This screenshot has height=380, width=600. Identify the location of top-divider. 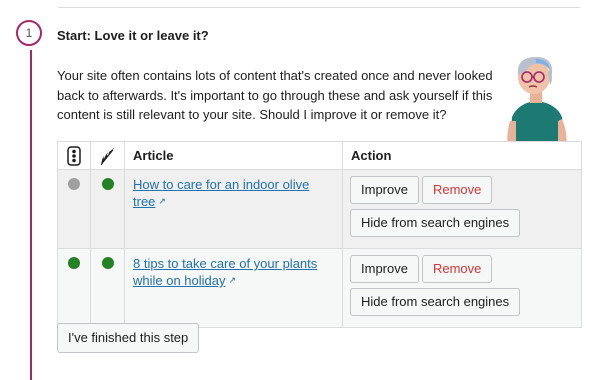
(319, 7).